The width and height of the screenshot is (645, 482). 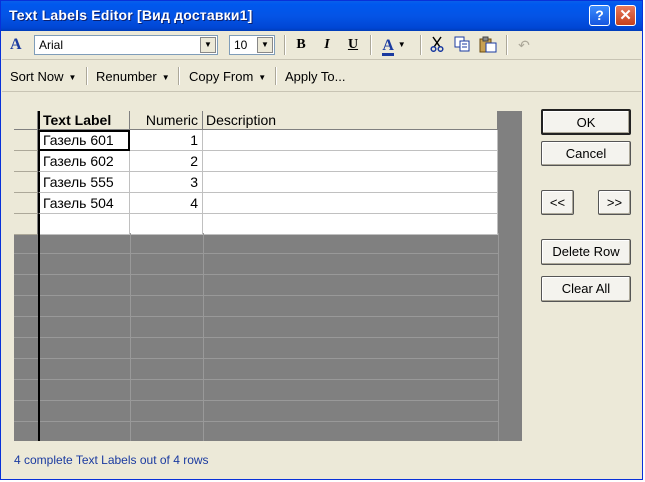 I want to click on renumber-label: Renumber, so click(x=126, y=76).